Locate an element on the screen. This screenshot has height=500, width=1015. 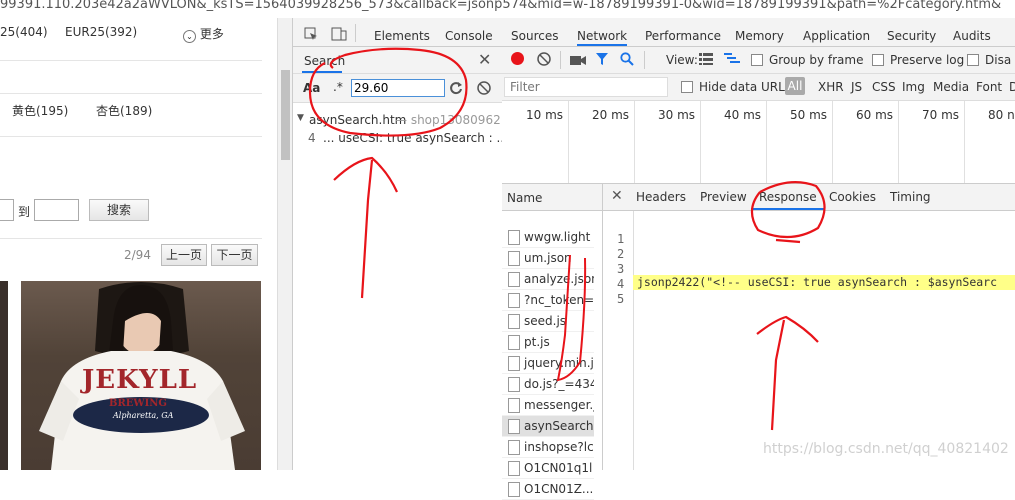
preserve-log-checkbox is located at coordinates (878, 60).